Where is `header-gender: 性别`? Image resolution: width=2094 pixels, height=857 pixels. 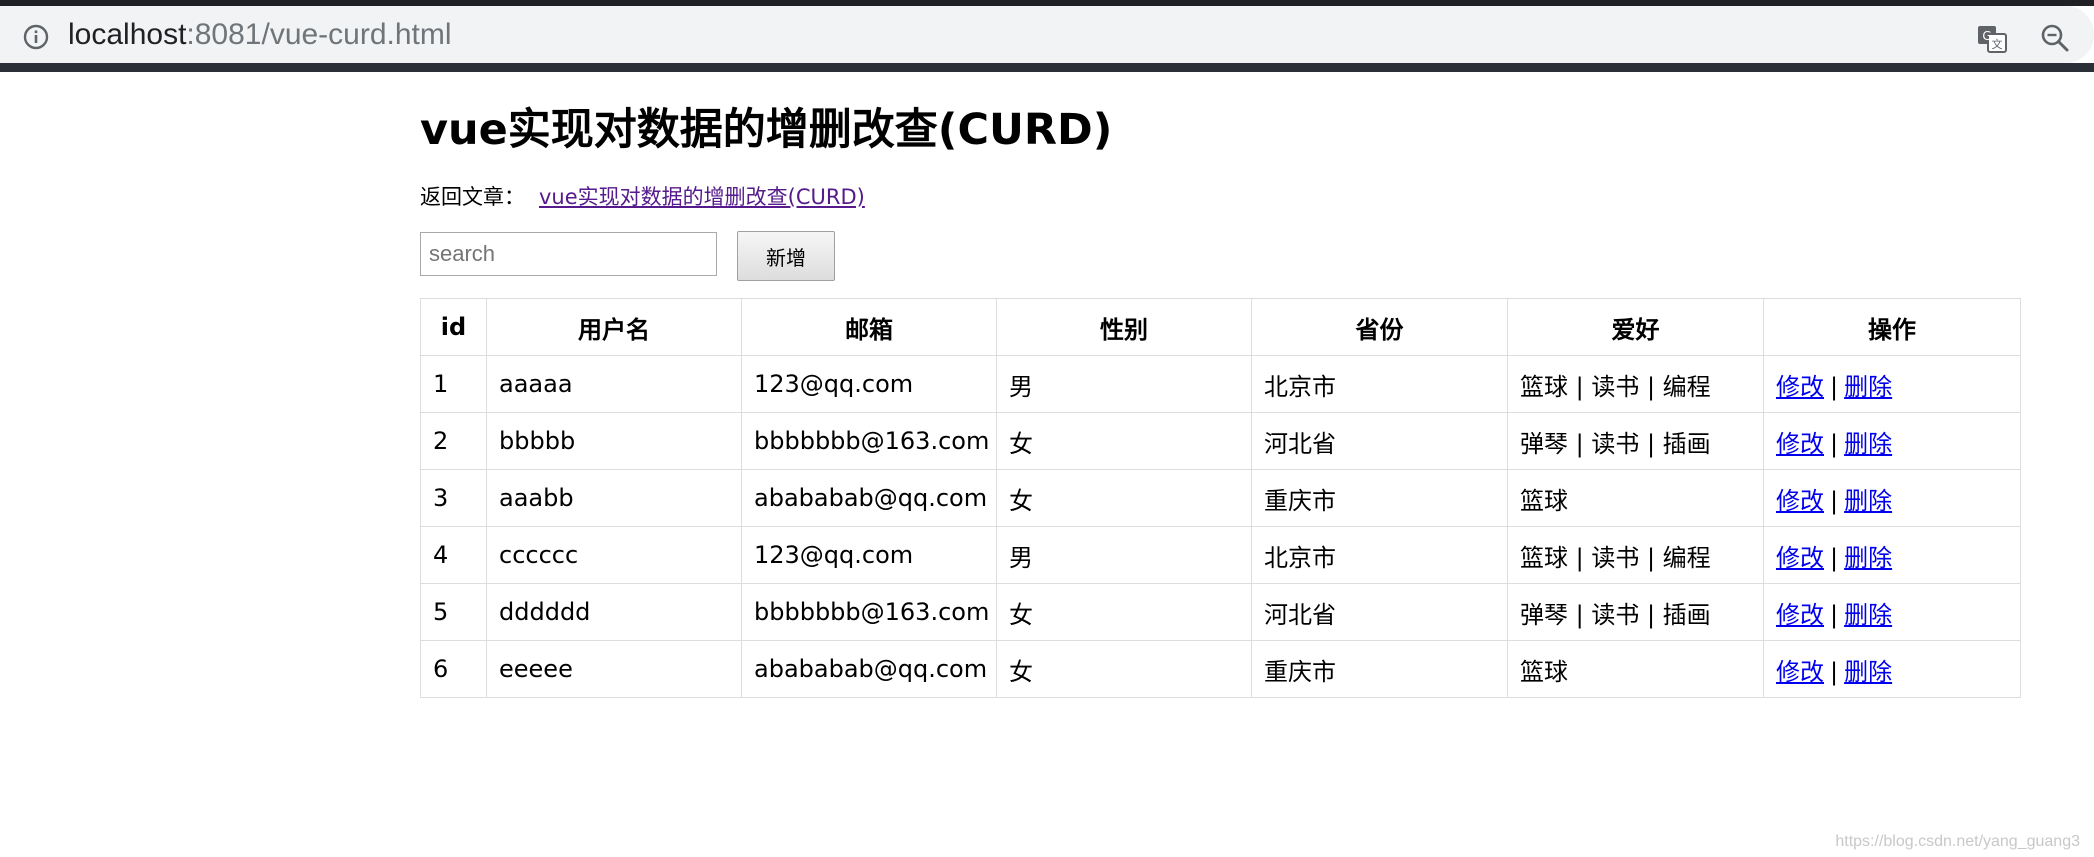
header-gender: 性别 is located at coordinates (1124, 327).